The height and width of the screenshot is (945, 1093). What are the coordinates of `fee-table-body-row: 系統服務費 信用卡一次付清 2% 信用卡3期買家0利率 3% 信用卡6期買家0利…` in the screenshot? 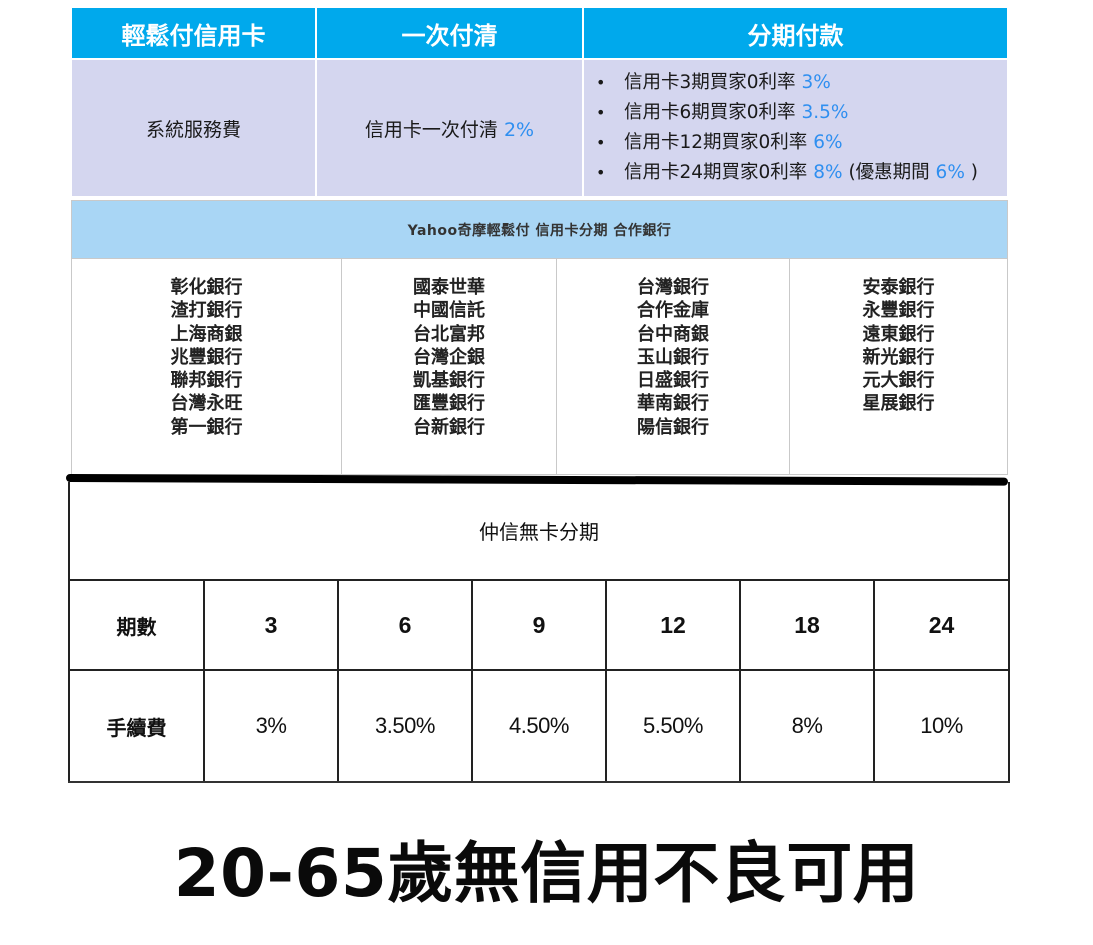 It's located at (539, 128).